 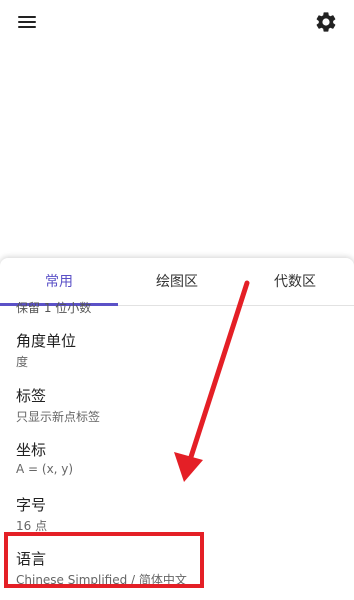 I want to click on tab-algebra-view: 代数区, so click(x=295, y=282).